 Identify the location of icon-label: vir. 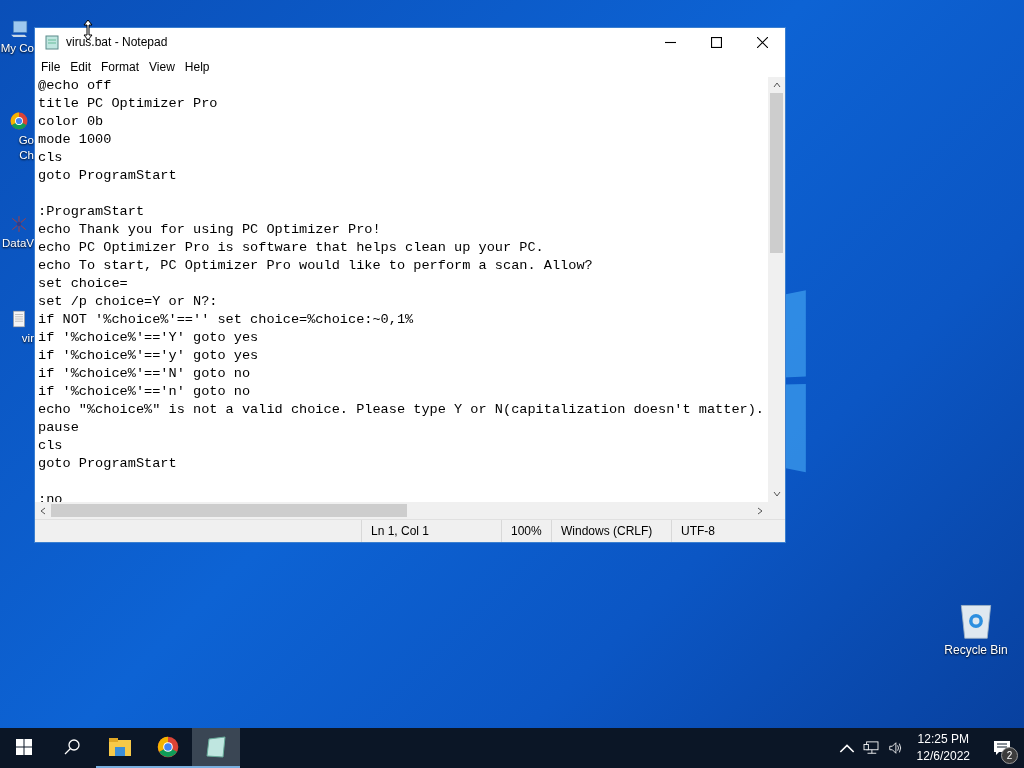
(27, 338).